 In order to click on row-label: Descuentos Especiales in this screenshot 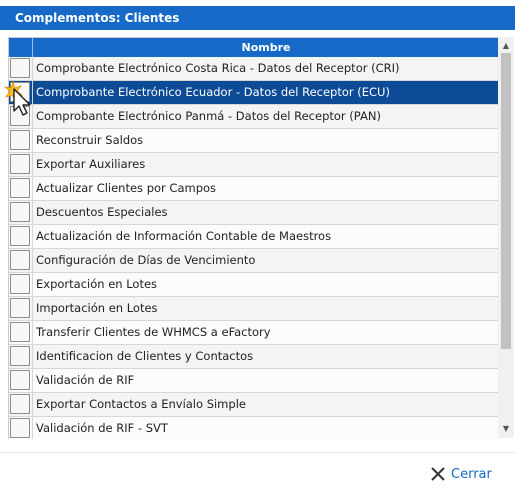, I will do `click(102, 212)`.